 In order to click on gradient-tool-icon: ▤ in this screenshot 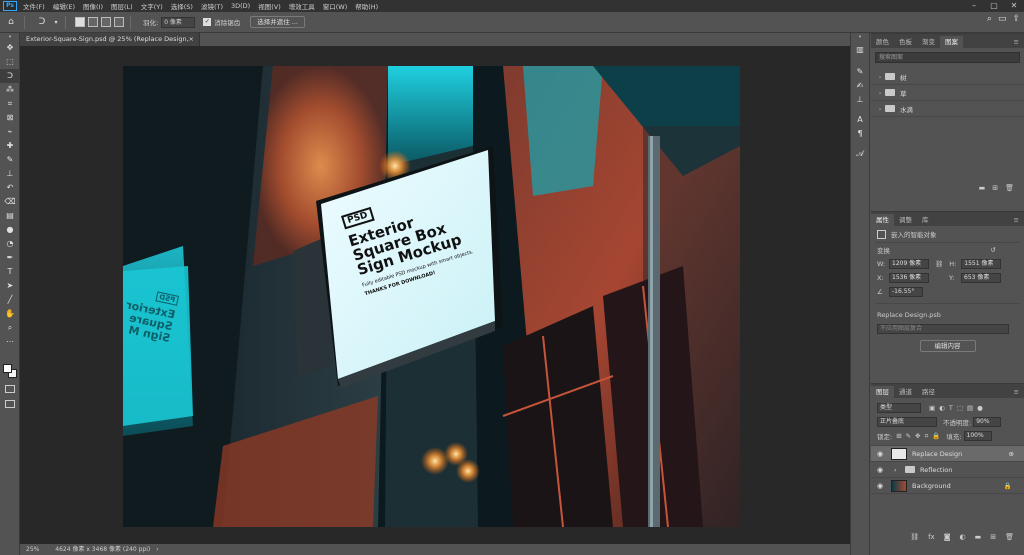, I will do `click(10, 216)`.